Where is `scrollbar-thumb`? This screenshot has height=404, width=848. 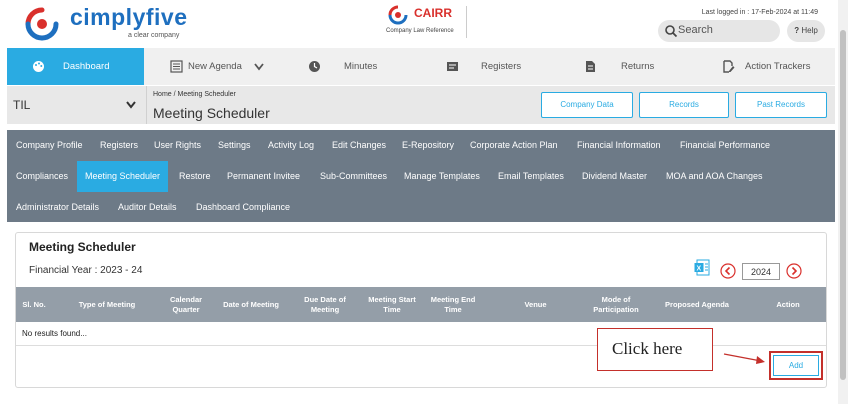
scrollbar-thumb is located at coordinates (843, 205).